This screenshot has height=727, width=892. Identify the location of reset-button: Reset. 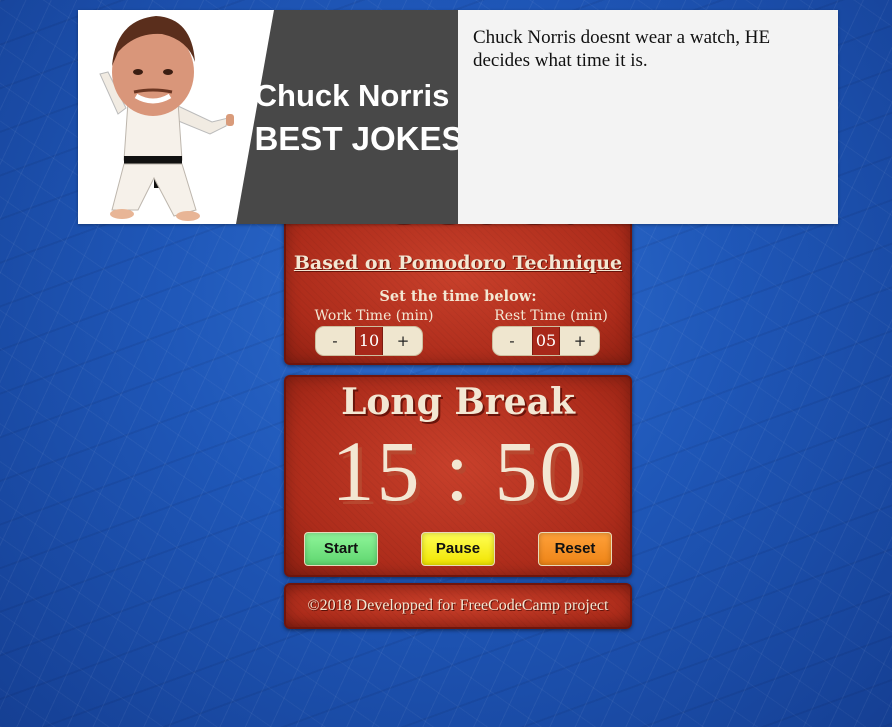
(575, 549).